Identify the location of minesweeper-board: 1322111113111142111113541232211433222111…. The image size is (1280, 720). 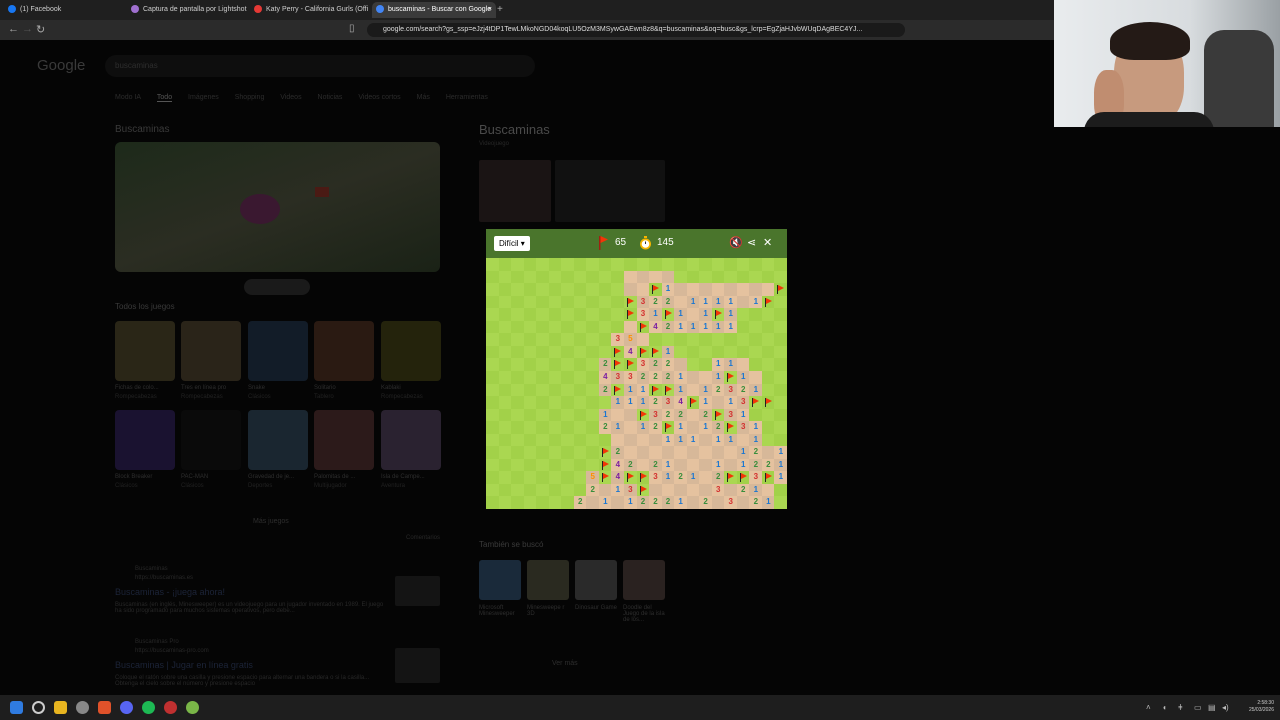
(636, 383).